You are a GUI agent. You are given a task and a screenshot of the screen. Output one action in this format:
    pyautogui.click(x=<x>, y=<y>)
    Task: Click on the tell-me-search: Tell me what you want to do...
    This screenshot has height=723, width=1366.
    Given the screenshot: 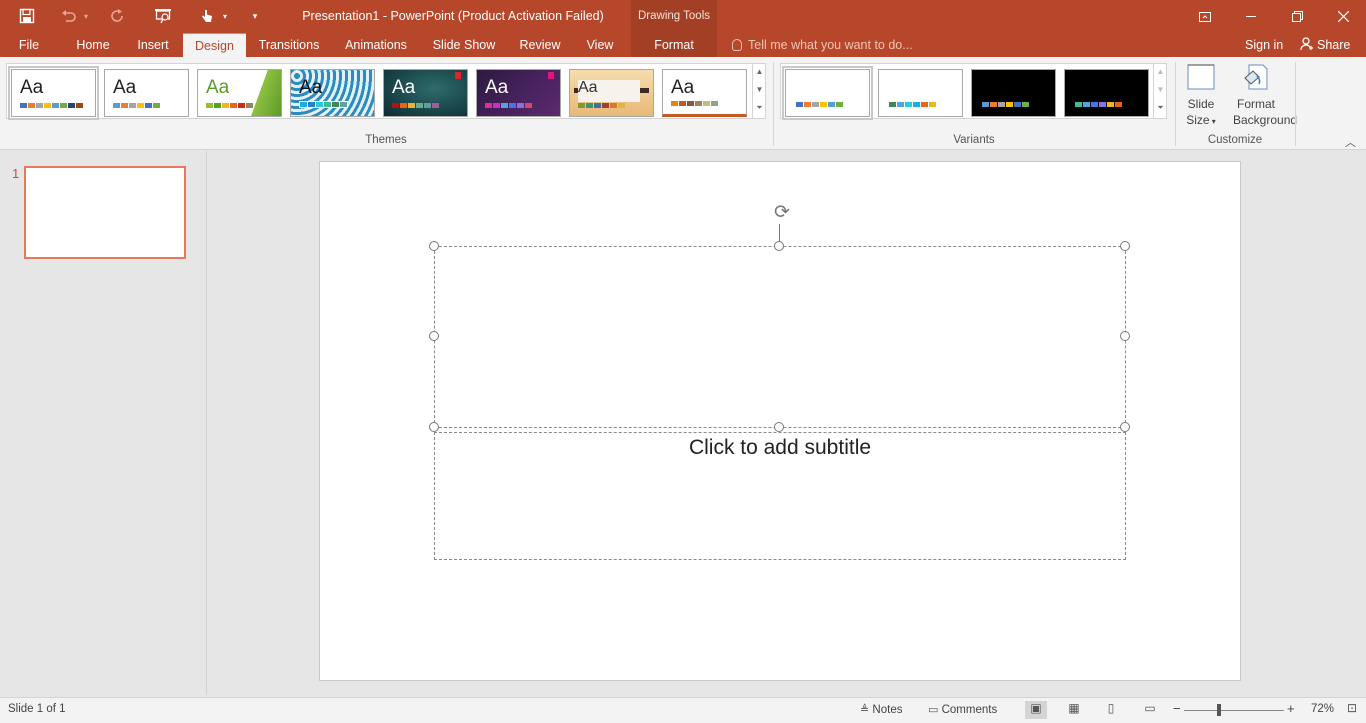 What is the action you would take?
    pyautogui.click(x=822, y=45)
    